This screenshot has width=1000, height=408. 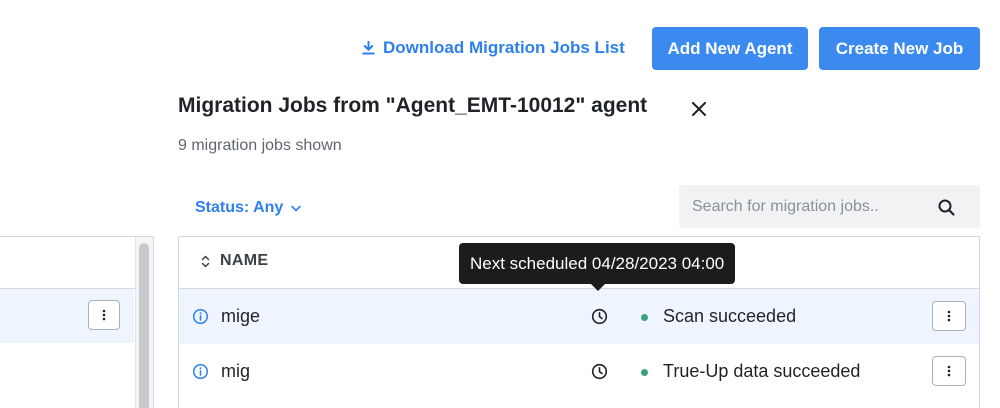 What do you see at coordinates (244, 260) in the screenshot?
I see `name-column-label: NAME` at bounding box center [244, 260].